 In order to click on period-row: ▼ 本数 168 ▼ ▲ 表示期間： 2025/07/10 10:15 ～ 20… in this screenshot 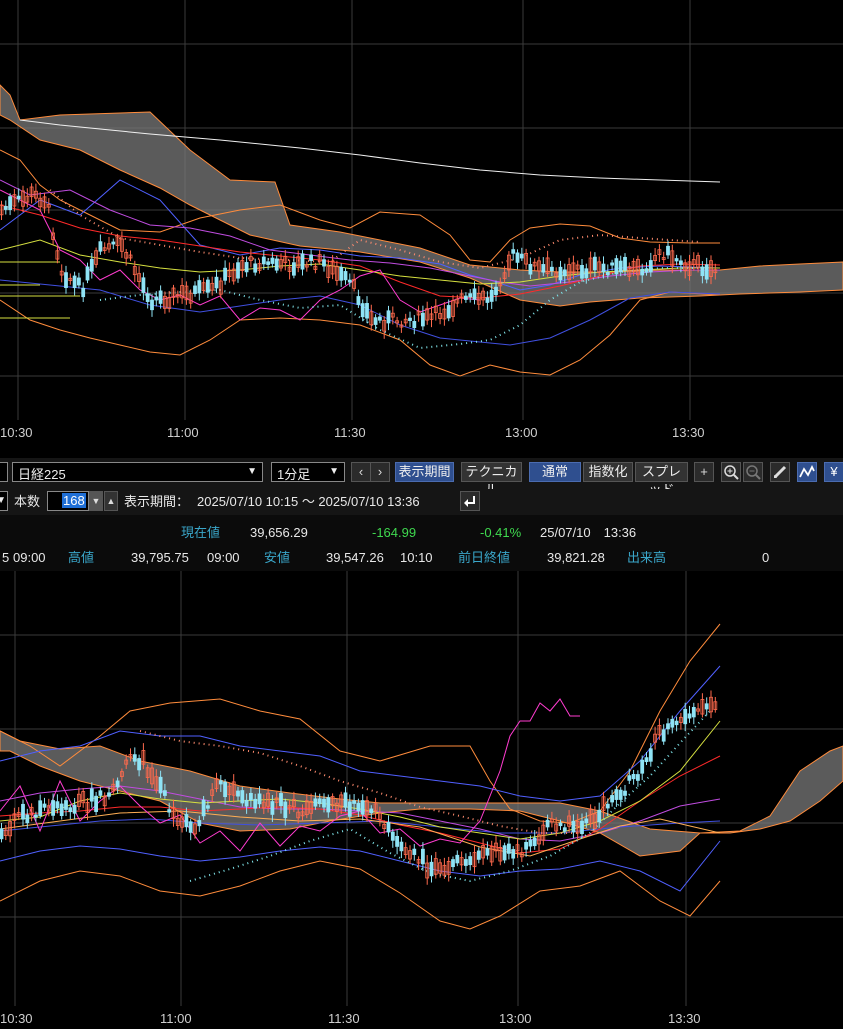, I will do `click(421, 502)`.